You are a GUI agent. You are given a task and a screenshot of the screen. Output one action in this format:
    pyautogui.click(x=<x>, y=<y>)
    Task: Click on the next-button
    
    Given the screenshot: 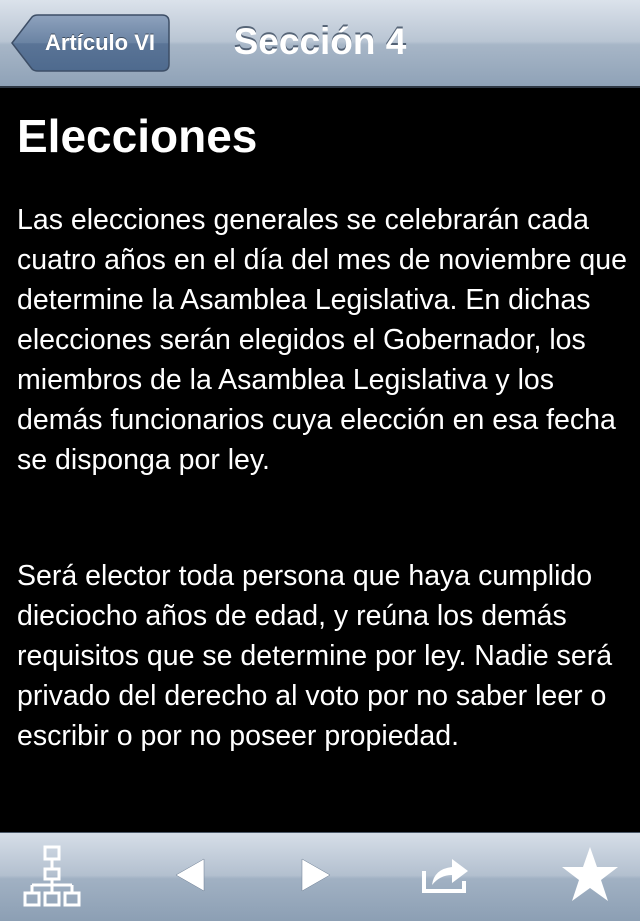 What is the action you would take?
    pyautogui.click(x=316, y=877)
    